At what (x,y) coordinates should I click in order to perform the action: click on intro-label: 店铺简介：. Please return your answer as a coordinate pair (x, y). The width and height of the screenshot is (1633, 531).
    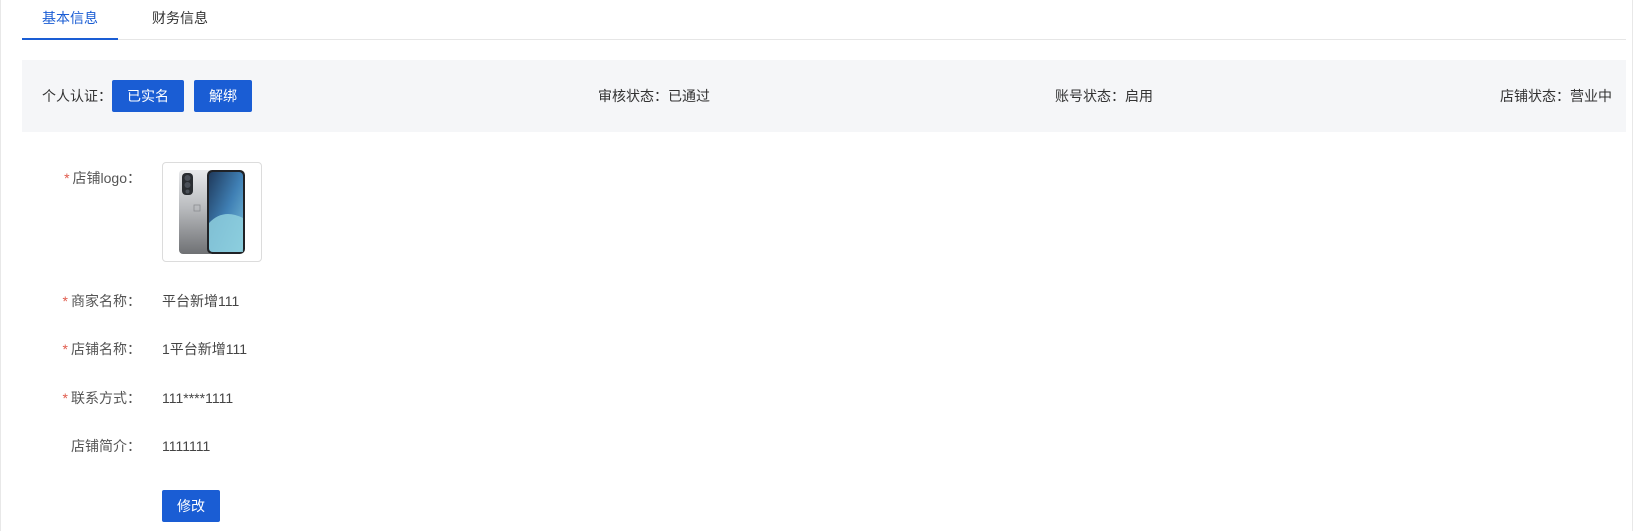
    Looking at the image, I should click on (106, 446).